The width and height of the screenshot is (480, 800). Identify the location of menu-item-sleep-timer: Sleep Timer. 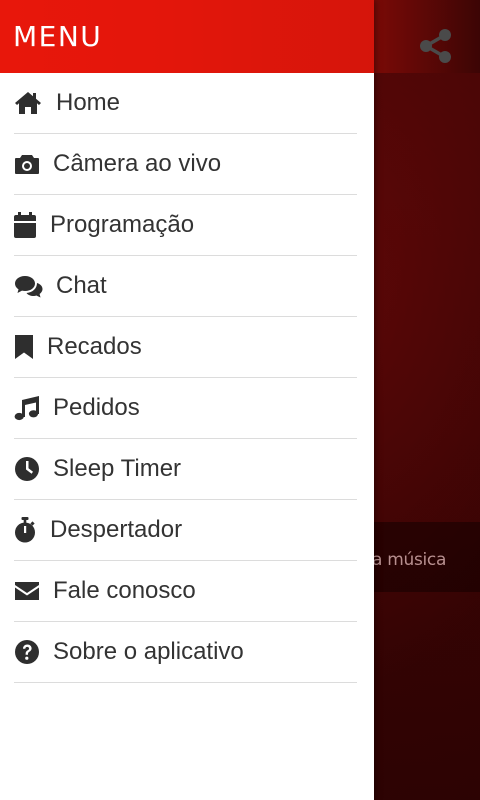
(185, 469).